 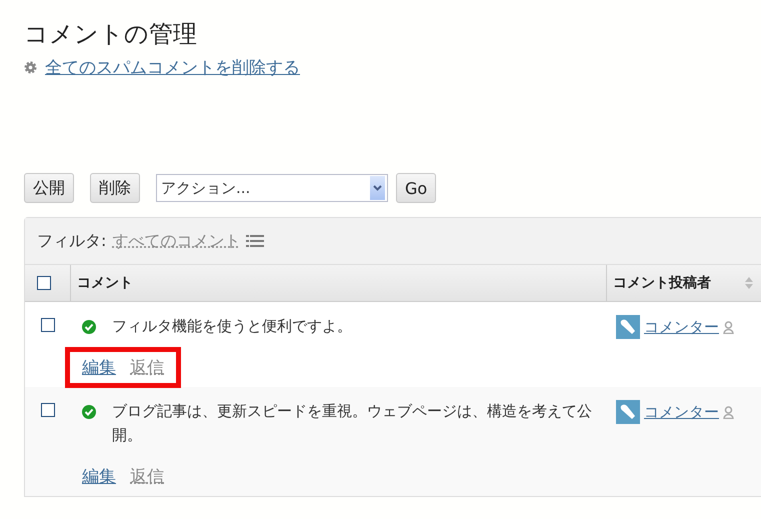 I want to click on chevron-down-icon, so click(x=377, y=188).